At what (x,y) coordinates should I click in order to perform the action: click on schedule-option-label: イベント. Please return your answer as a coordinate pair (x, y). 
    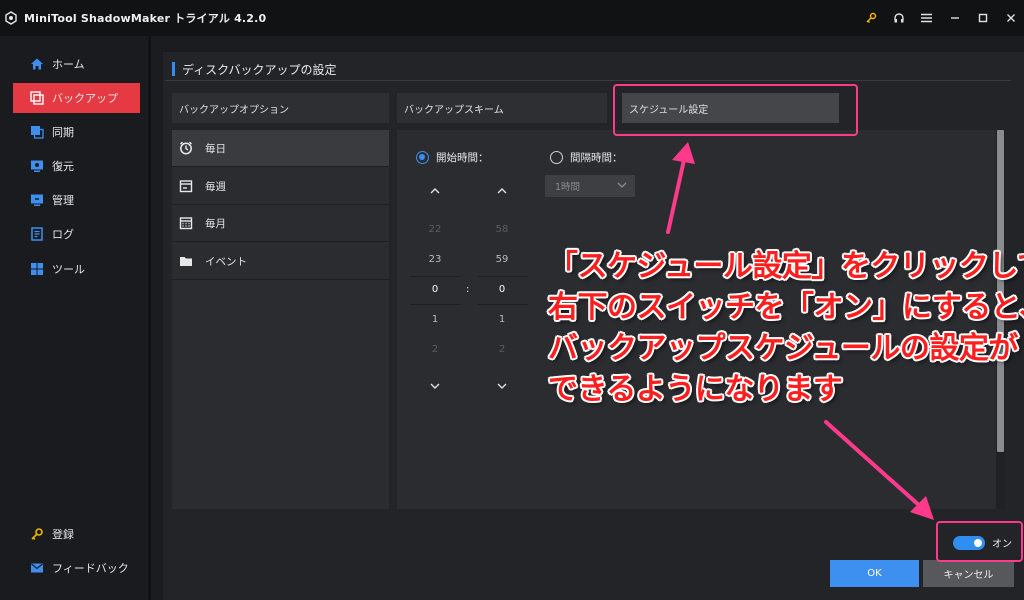
    Looking at the image, I should click on (226, 261).